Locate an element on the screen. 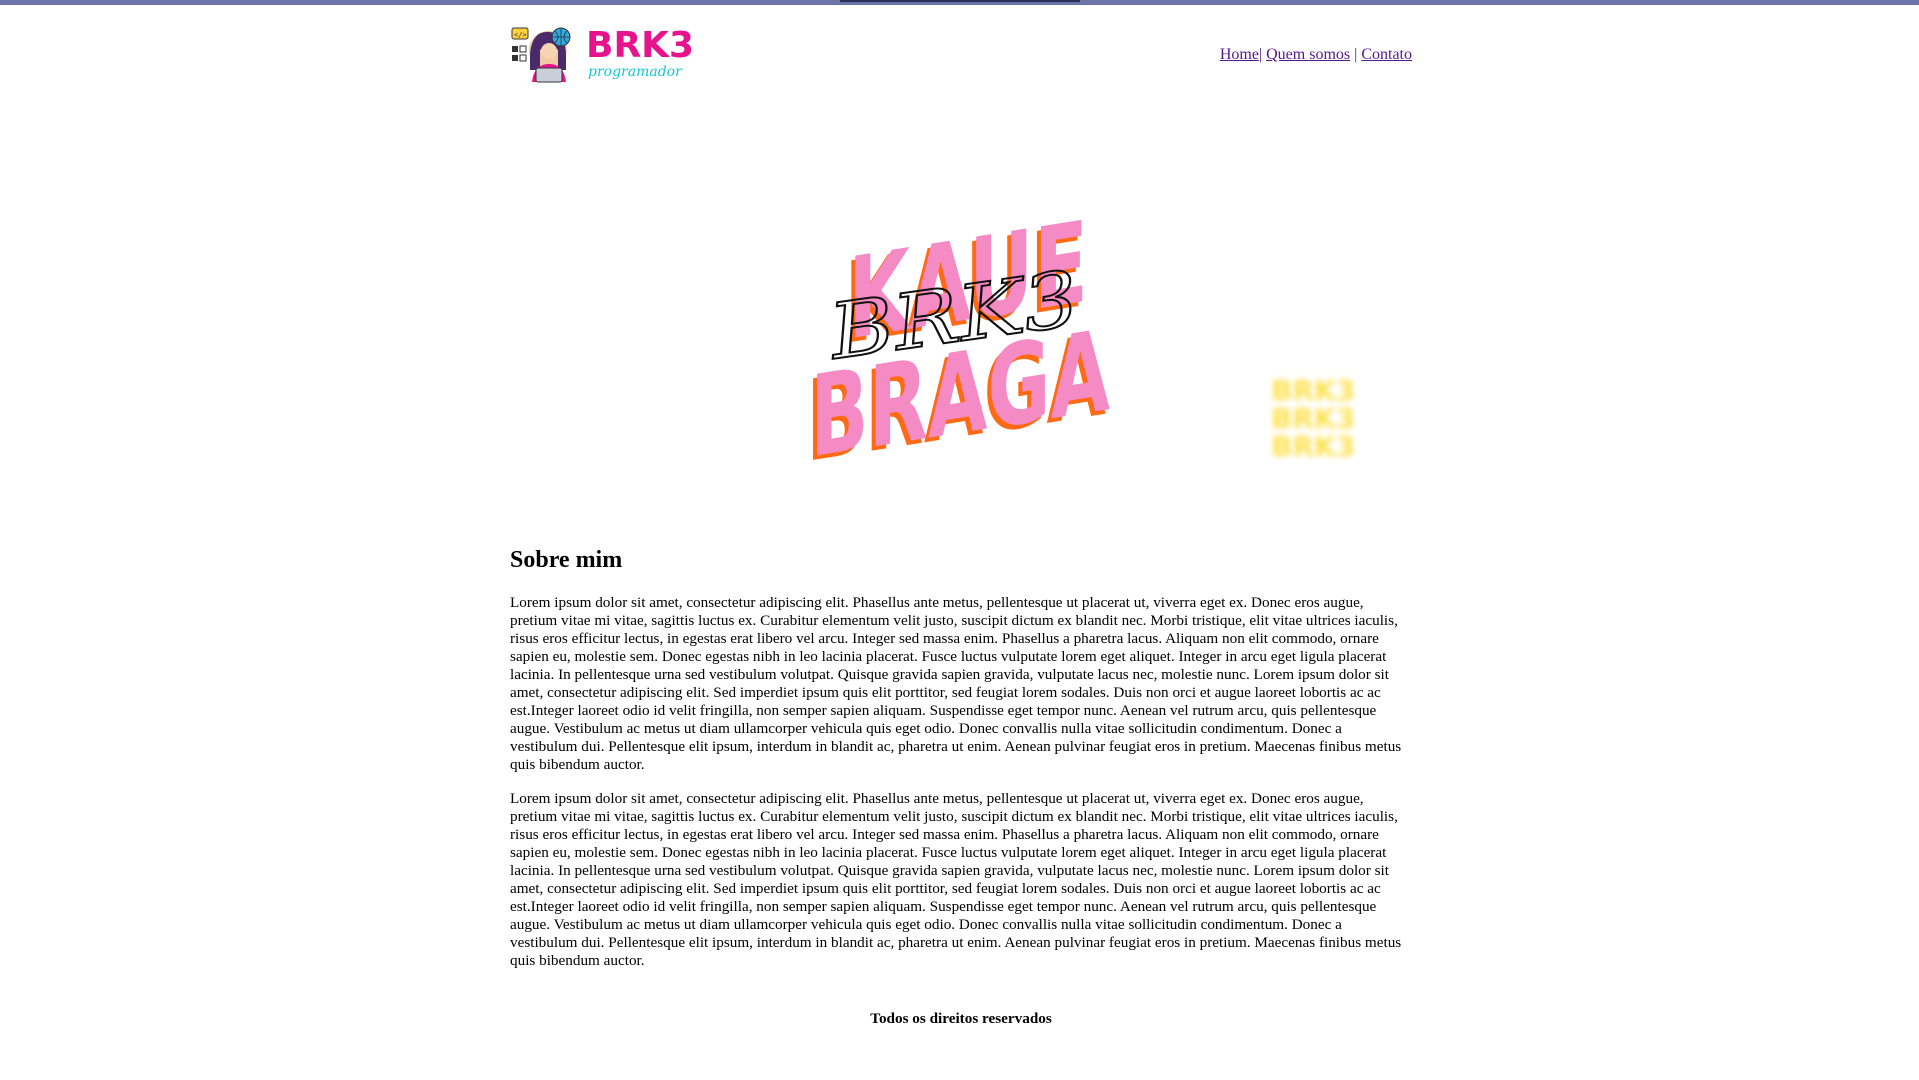 The image size is (1919, 1080). top-bar-accent is located at coordinates (960, 1).